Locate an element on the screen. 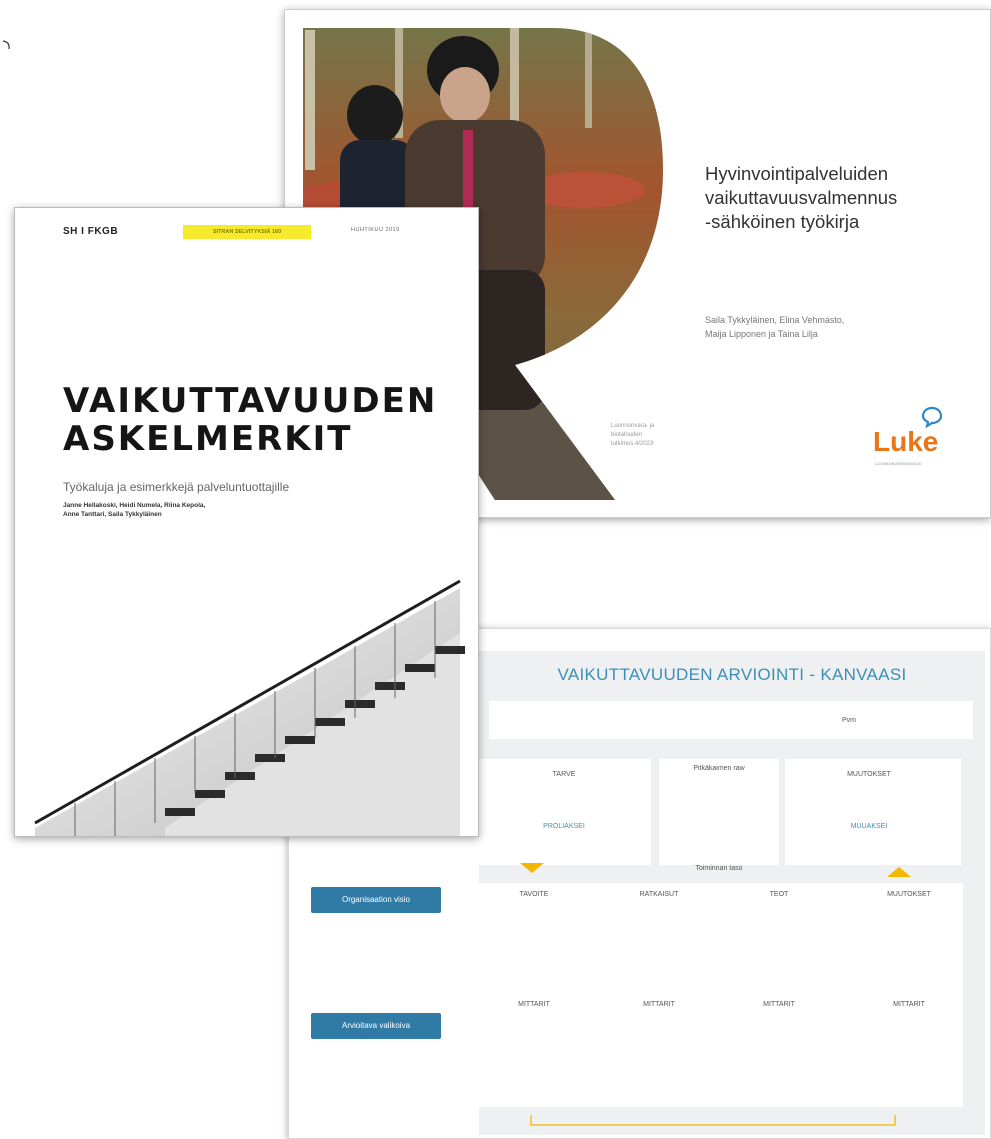 The height and width of the screenshot is (1139, 991). book-title-line: VAIKUTTAVUUDEN is located at coordinates (250, 401).